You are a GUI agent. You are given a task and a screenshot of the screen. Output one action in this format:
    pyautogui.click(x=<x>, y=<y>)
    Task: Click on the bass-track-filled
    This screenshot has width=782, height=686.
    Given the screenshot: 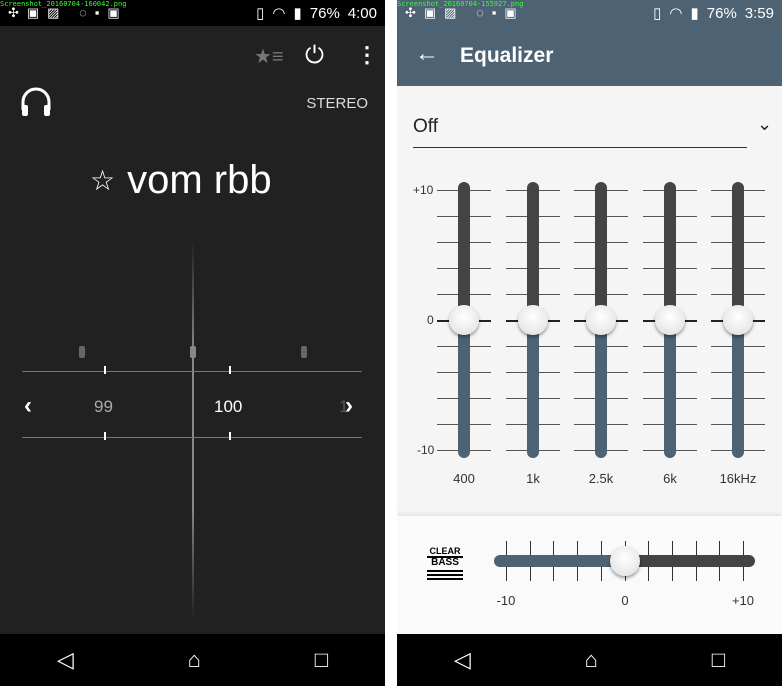 What is the action you would take?
    pyautogui.click(x=559, y=561)
    